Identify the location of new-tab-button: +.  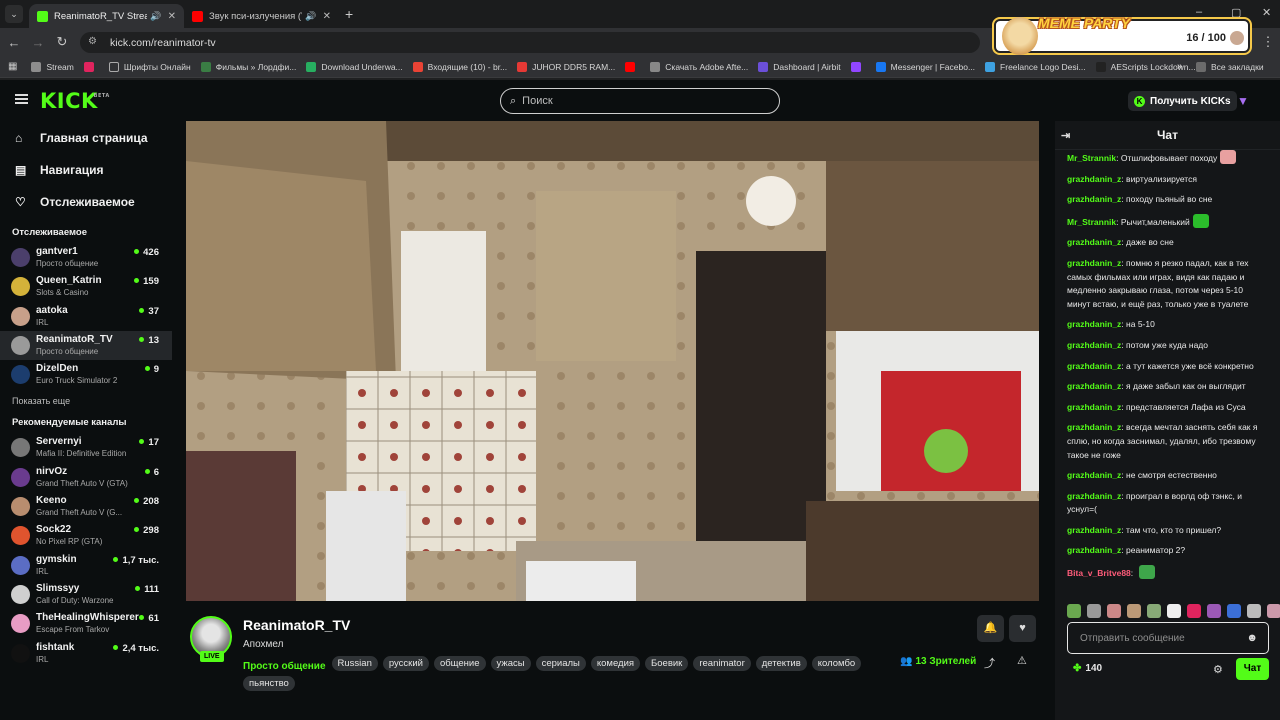
(349, 14).